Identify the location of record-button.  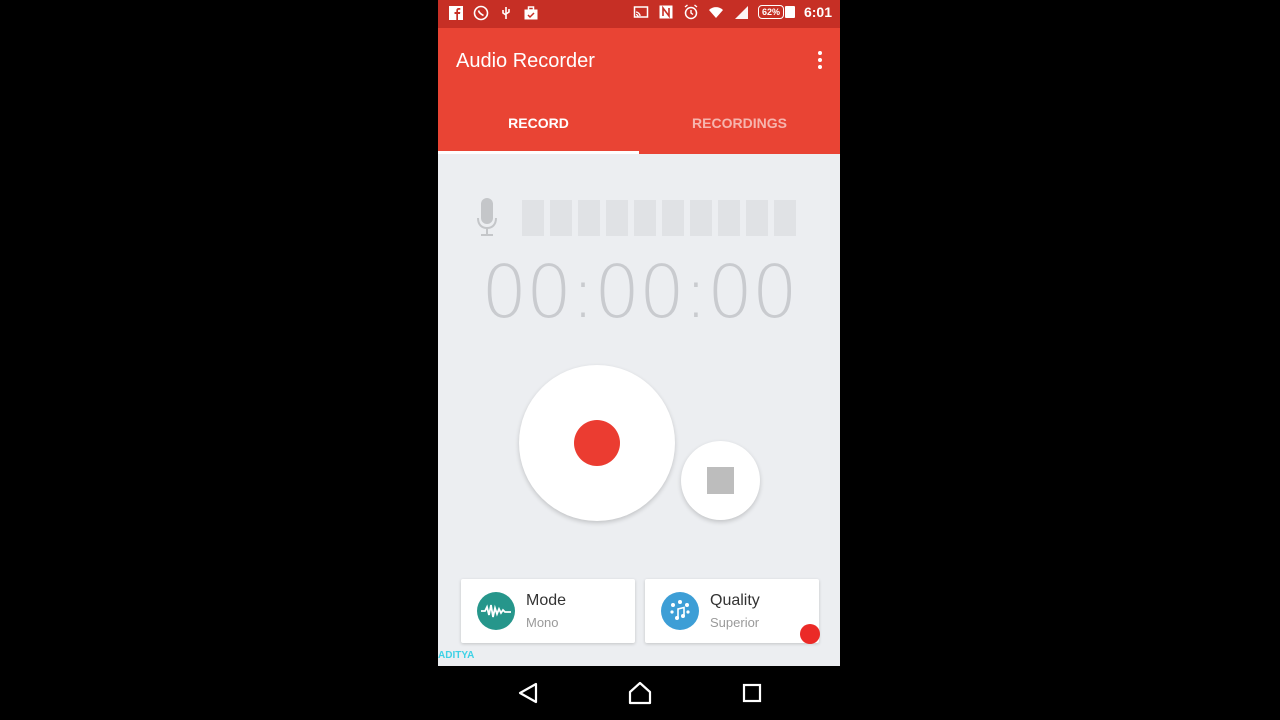
(597, 443).